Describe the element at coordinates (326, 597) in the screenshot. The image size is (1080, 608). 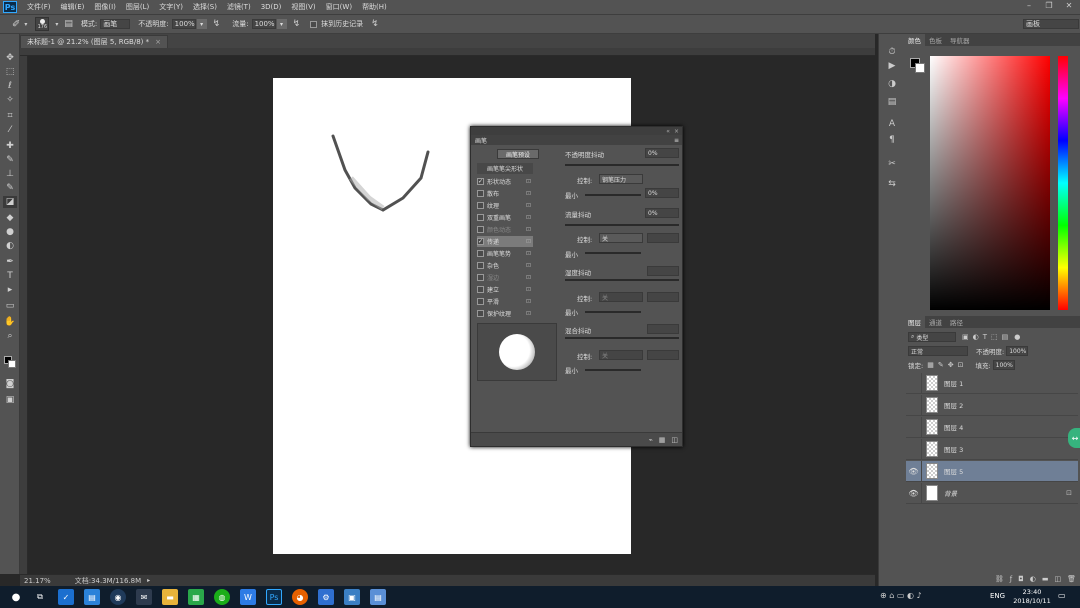
I see `app-icon-6: ⚙` at that location.